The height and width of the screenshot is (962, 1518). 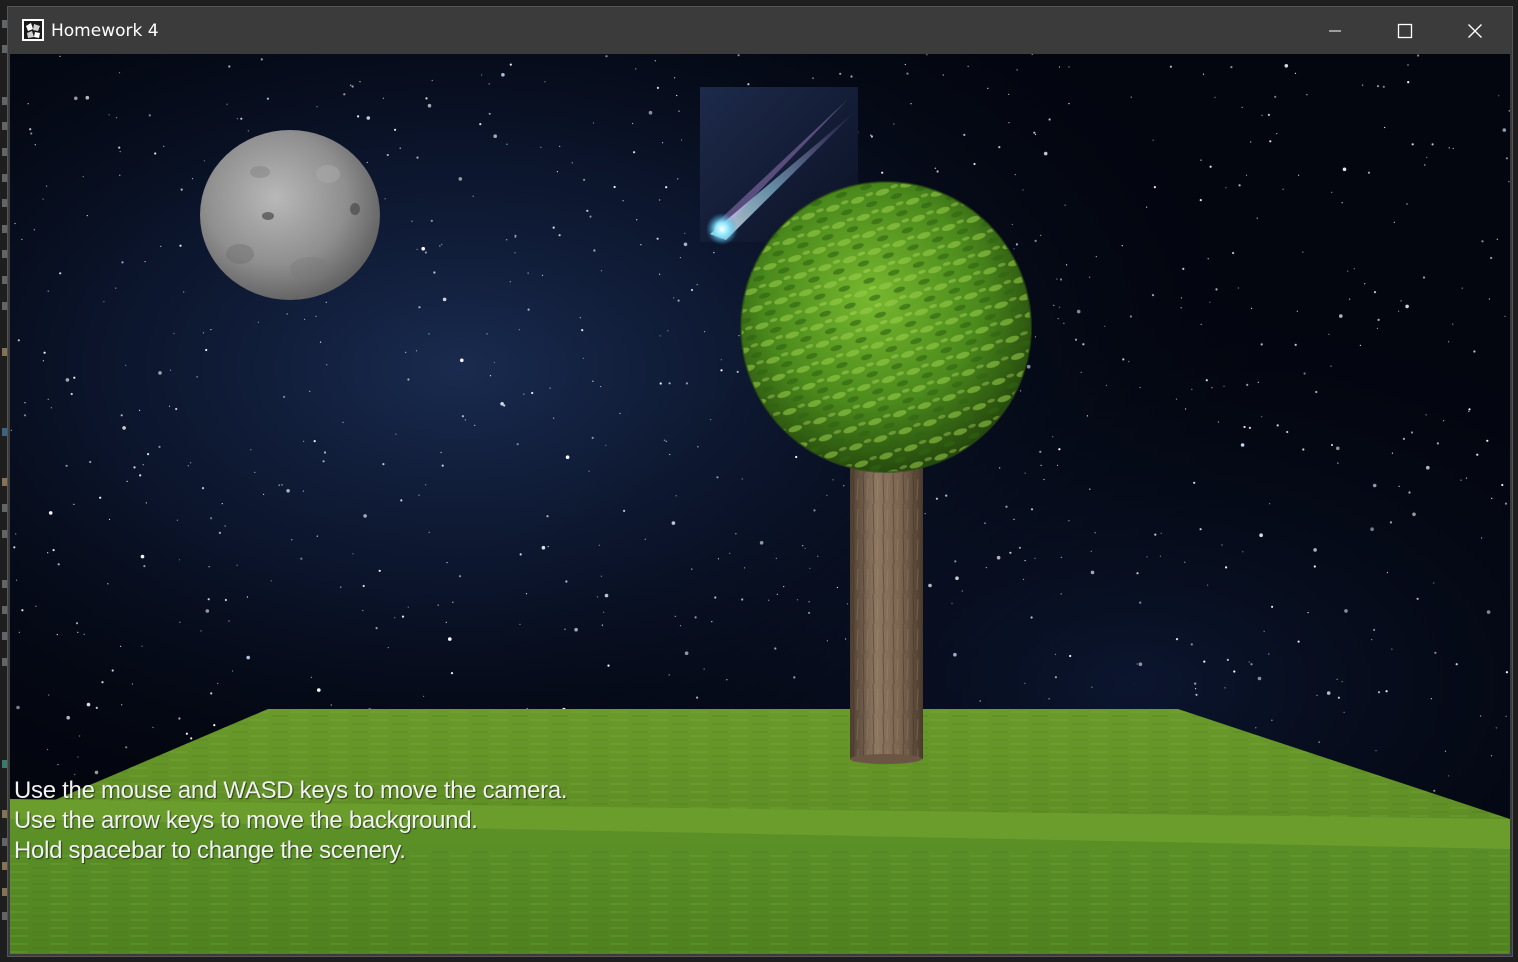 I want to click on moon-sphere, so click(x=290, y=215).